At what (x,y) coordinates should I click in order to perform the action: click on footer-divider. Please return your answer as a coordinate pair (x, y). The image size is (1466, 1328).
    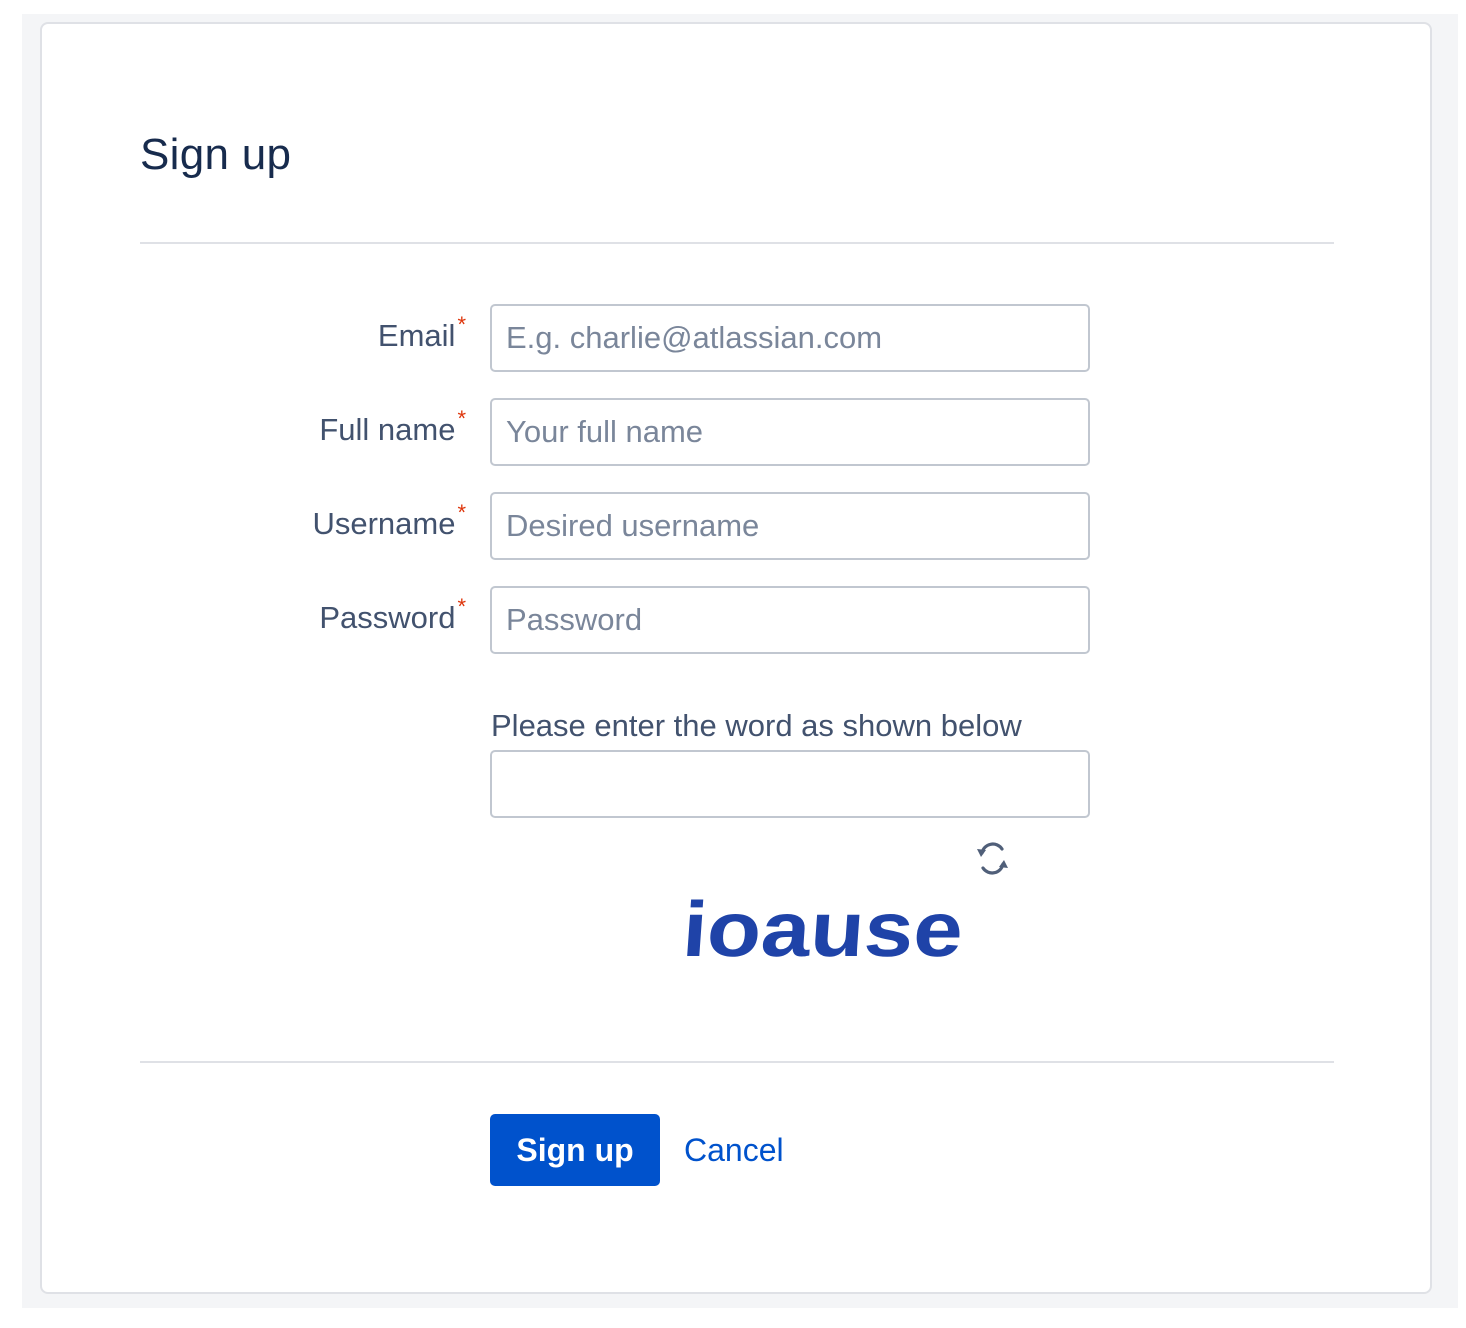
    Looking at the image, I should click on (737, 1062).